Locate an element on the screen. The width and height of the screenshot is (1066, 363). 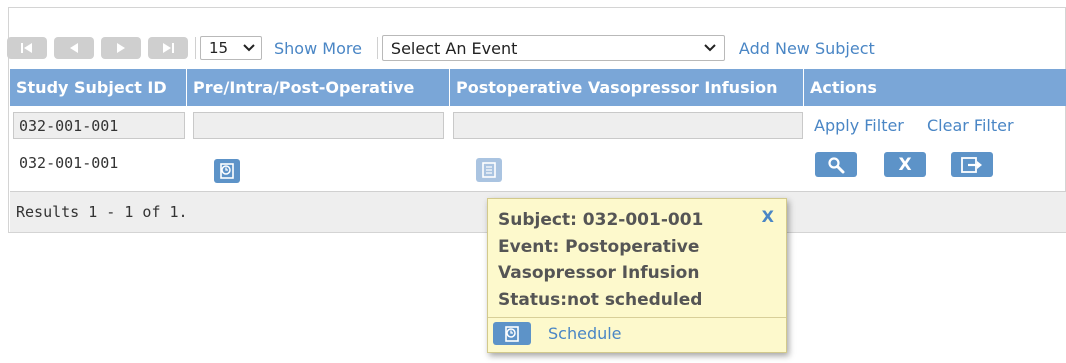
page-size-value: 15 is located at coordinates (219, 48).